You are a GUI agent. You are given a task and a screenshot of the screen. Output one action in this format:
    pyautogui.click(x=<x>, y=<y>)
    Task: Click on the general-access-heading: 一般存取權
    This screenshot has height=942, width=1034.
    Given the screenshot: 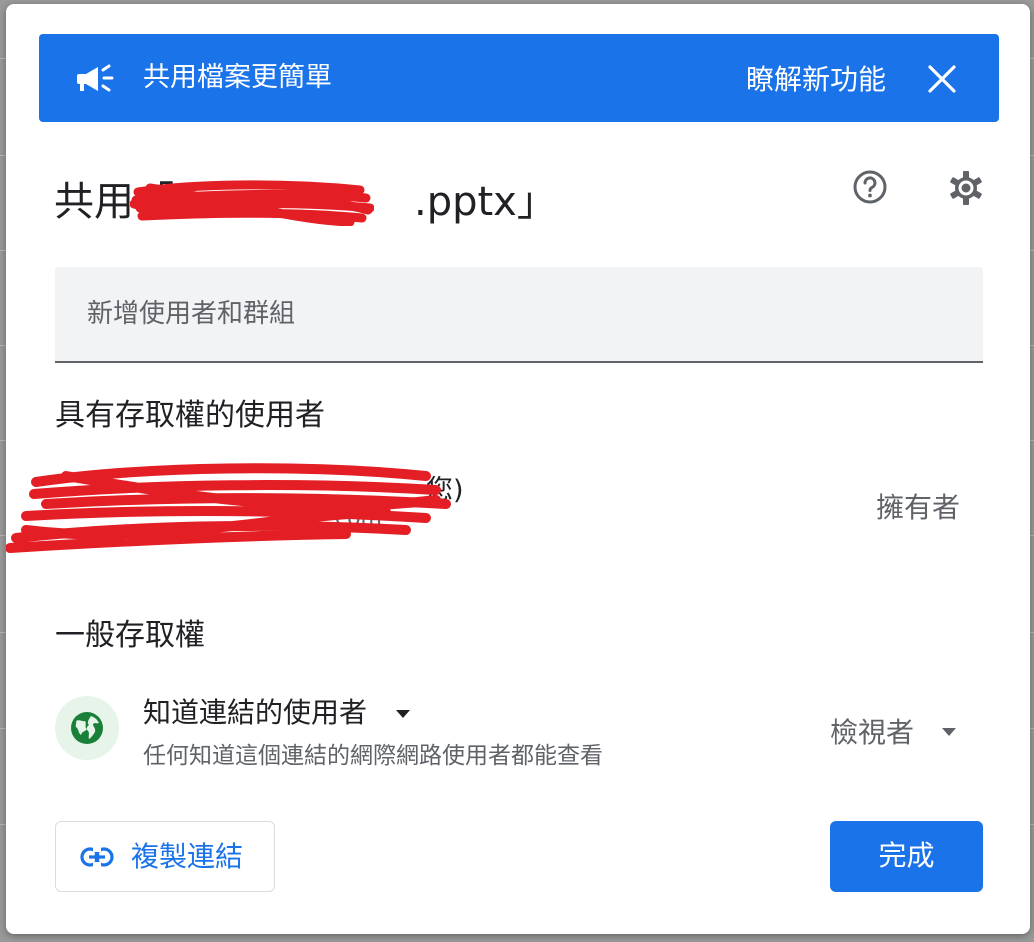 What is the action you would take?
    pyautogui.click(x=130, y=635)
    